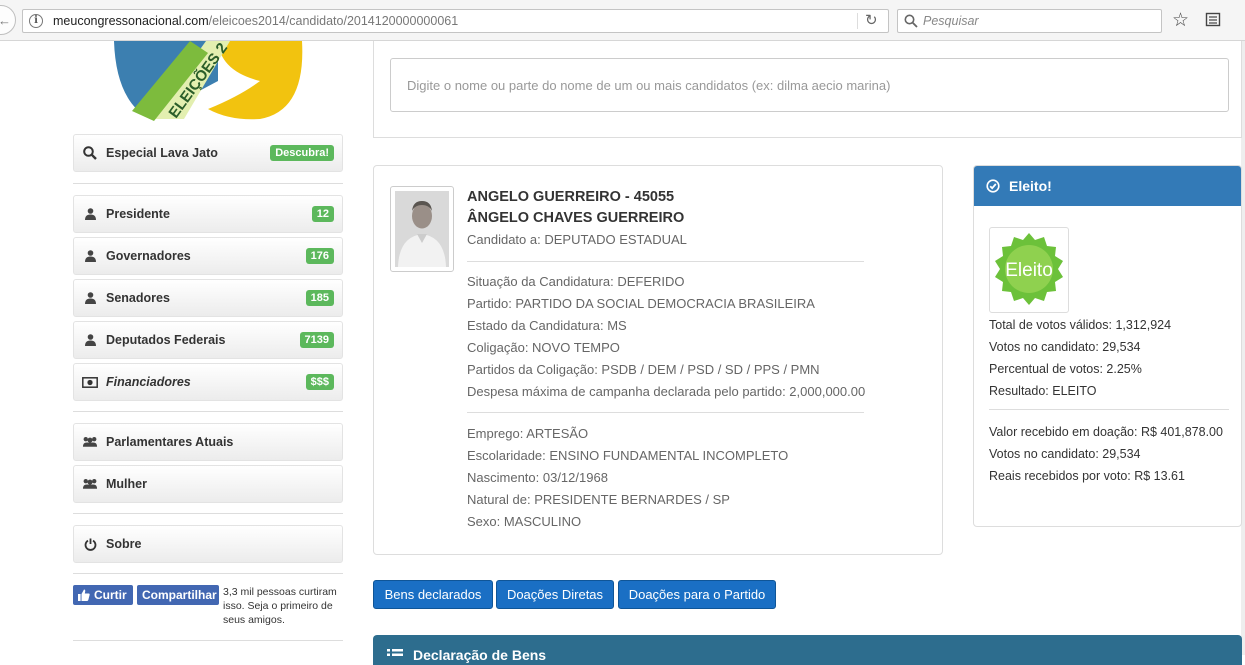 Image resolution: width=1245 pixels, height=665 pixels. Describe the element at coordinates (1065, 454) in the screenshot. I see `donation-stat: Votos no candidato: 29,534` at that location.